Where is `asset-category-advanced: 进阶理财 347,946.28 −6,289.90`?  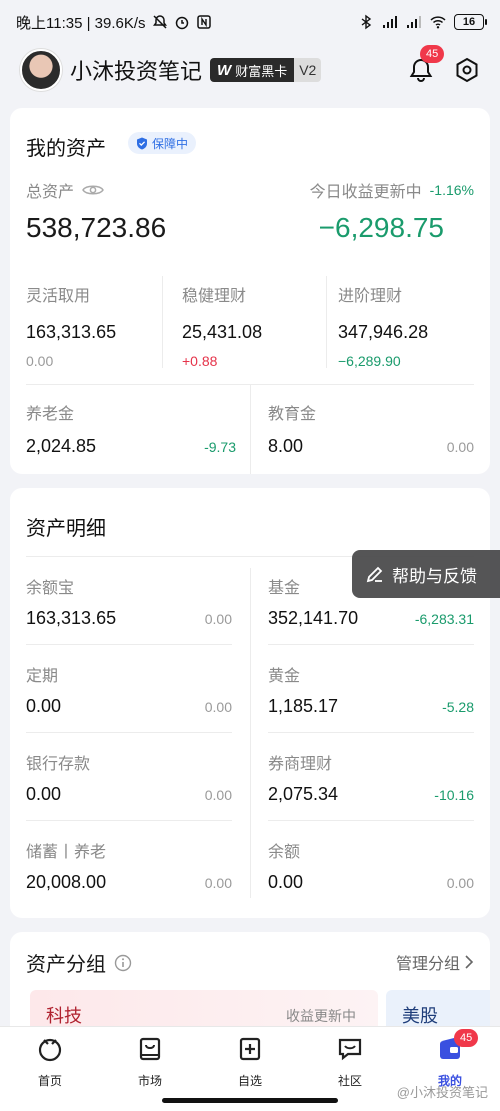 asset-category-advanced: 进阶理财 347,946.28 −6,289.90 is located at coordinates (413, 325).